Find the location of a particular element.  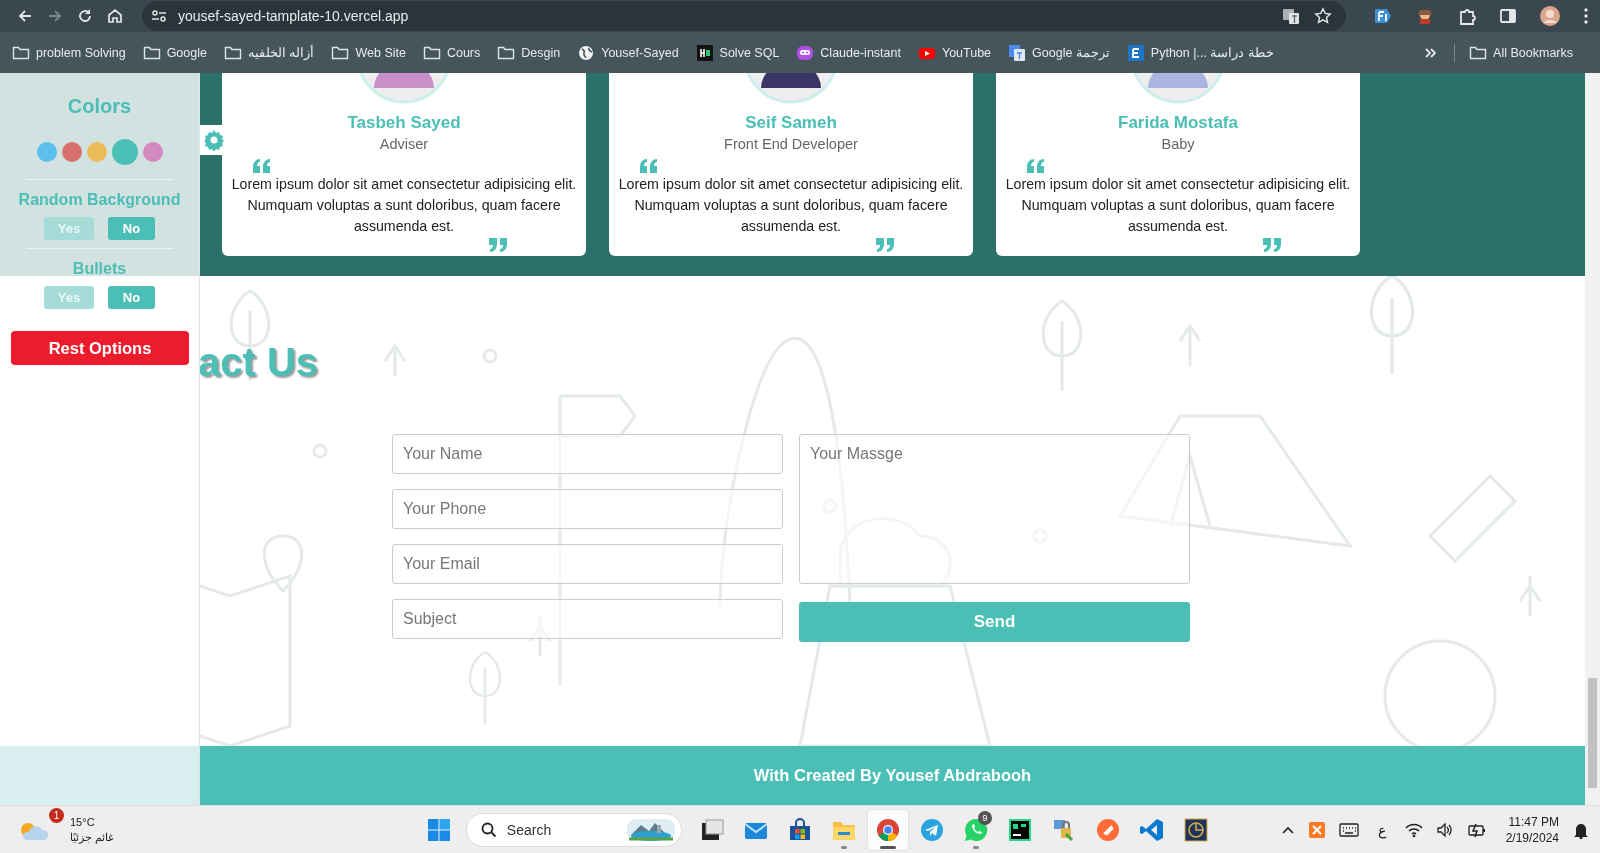

volume-icon is located at coordinates (1444, 829).